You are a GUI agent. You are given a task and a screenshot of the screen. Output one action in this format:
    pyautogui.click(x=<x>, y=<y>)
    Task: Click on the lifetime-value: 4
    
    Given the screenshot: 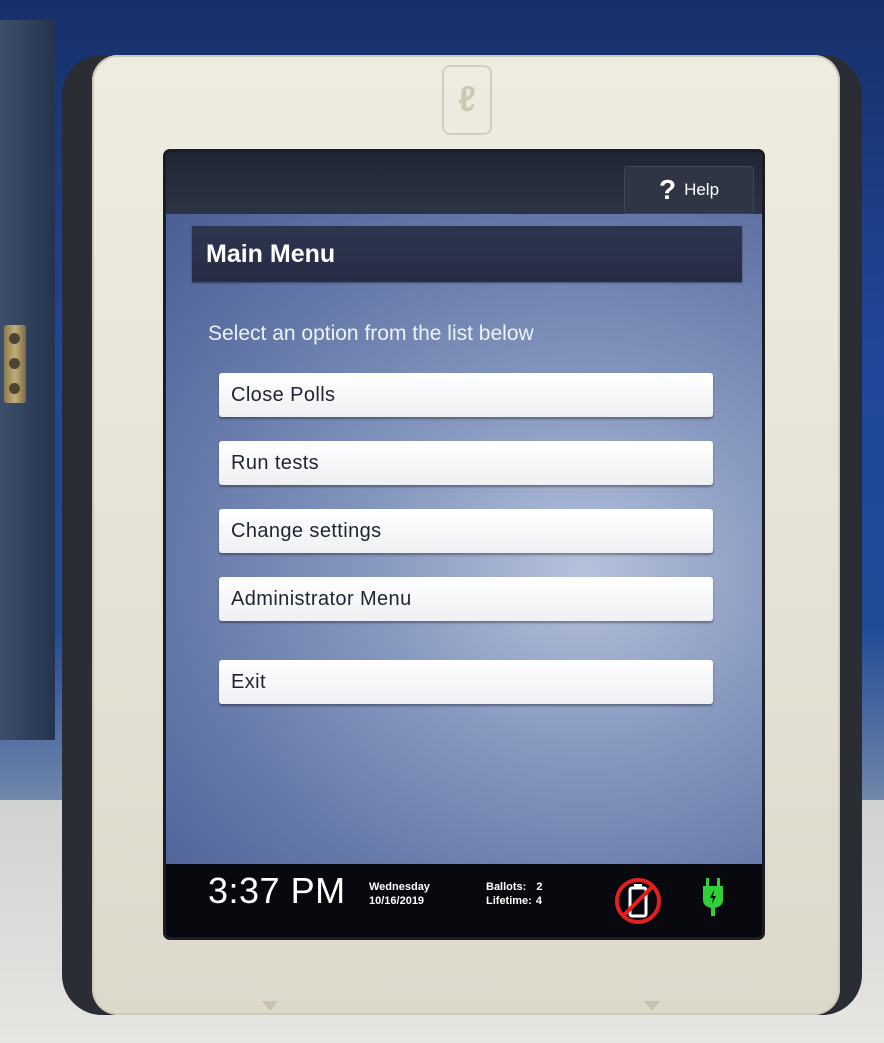 What is the action you would take?
    pyautogui.click(x=538, y=901)
    